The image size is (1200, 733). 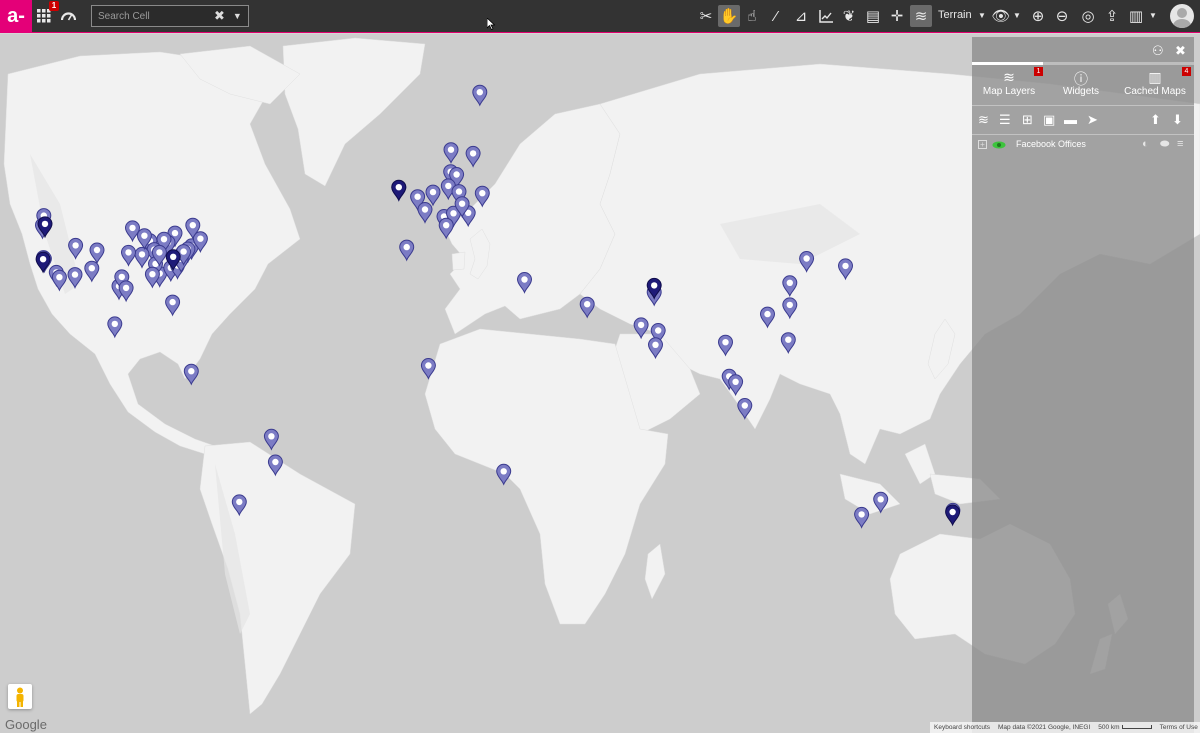 What do you see at coordinates (1044, 727) in the screenshot?
I see `map-data-text: Map data ©2021 Google, INEGI` at bounding box center [1044, 727].